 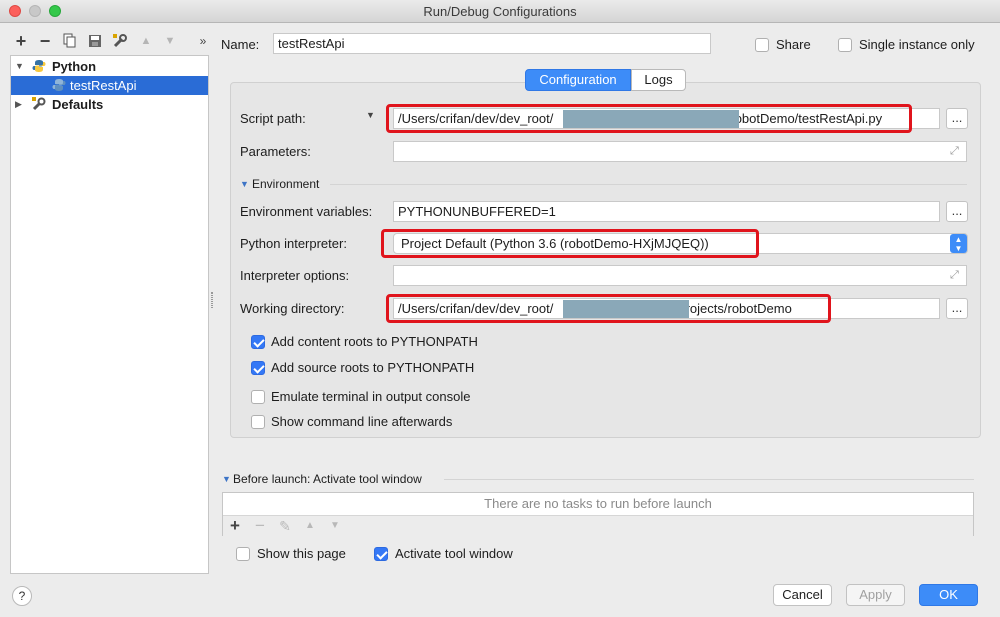 What do you see at coordinates (103, 85) in the screenshot?
I see `tree-item-label: testRestApi` at bounding box center [103, 85].